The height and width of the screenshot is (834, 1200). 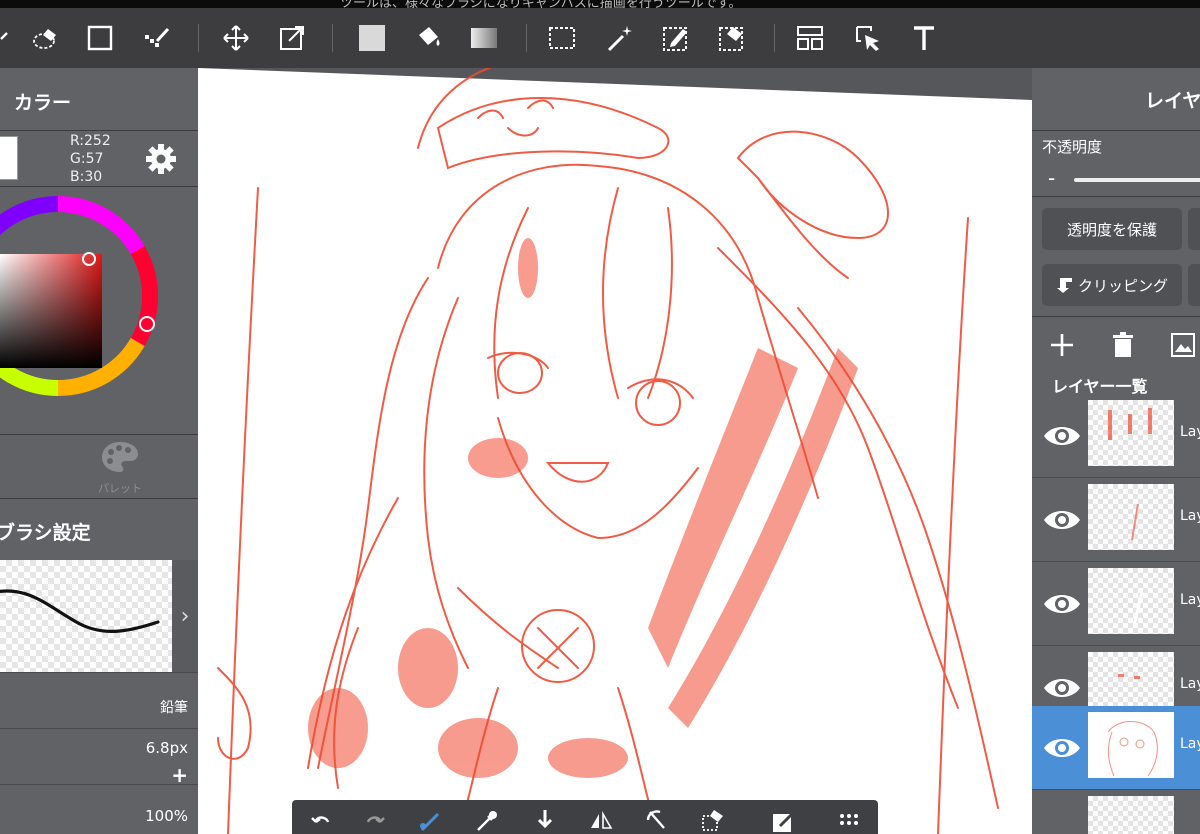 I want to click on brush-stroke, so click(x=80, y=611).